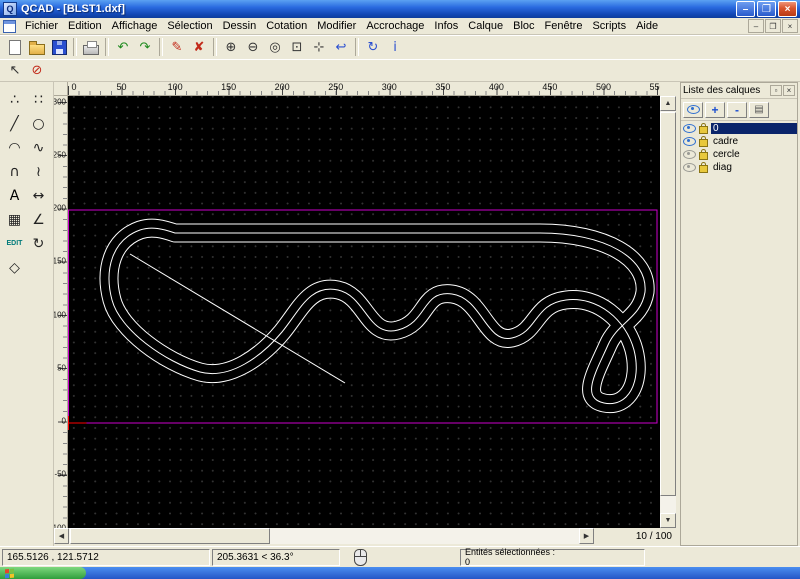 This screenshot has height=579, width=800. Describe the element at coordinates (395, 47) in the screenshot. I see `info-button: i` at that location.